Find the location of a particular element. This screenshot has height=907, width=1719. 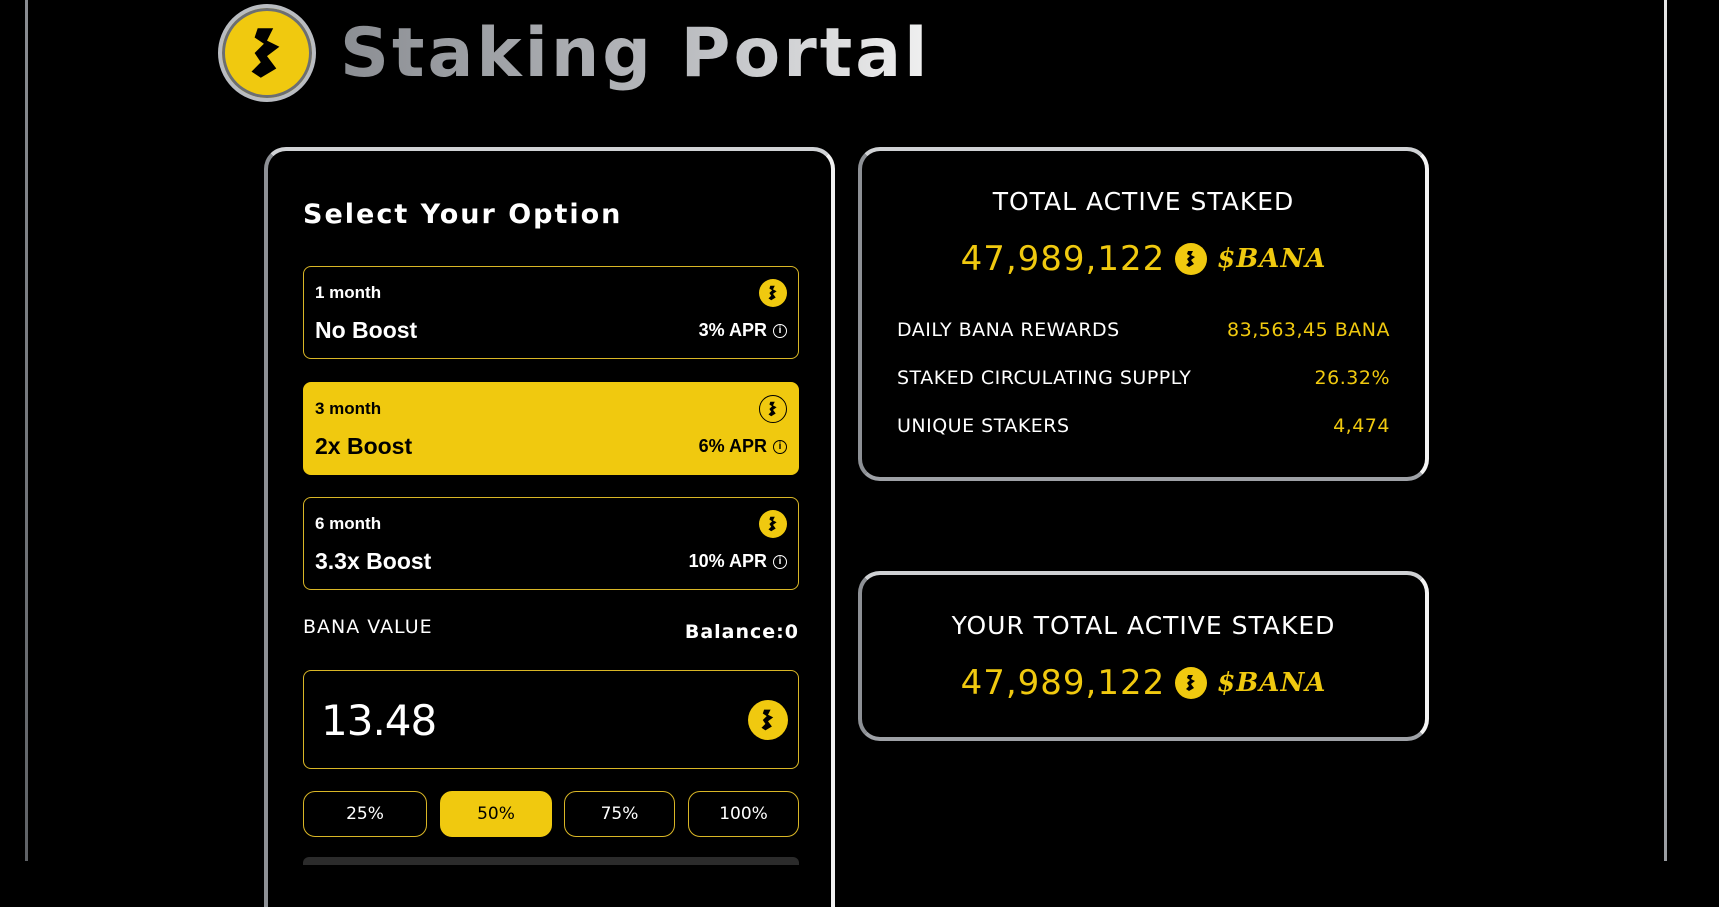

percent-buttons: 25% 50% 75% 100% is located at coordinates (551, 814).